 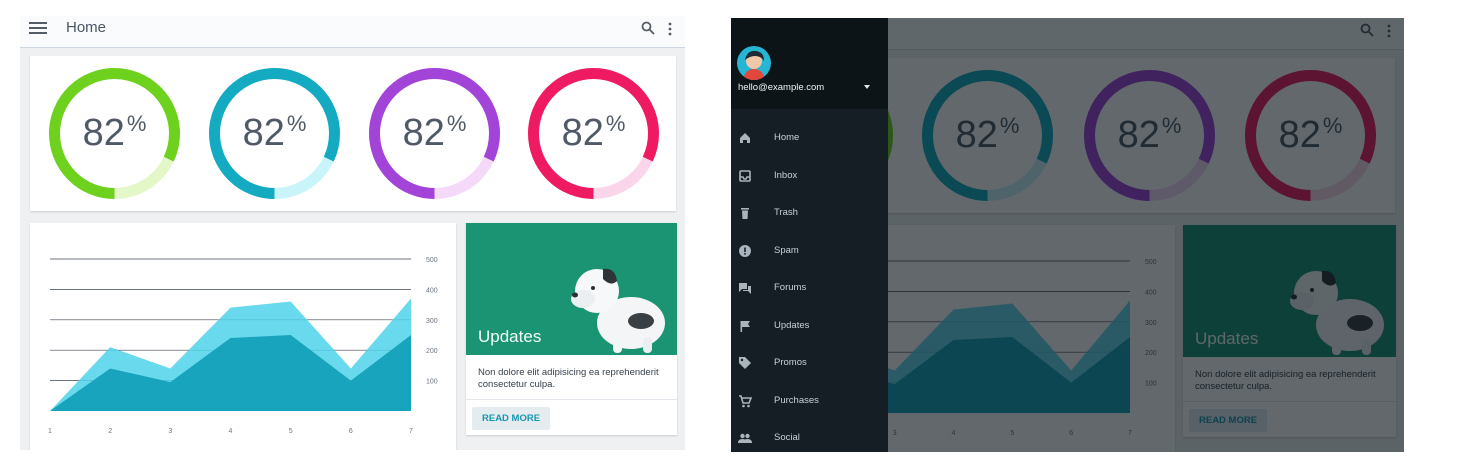 I want to click on nav-item-purchases: Purchases, so click(x=809, y=401).